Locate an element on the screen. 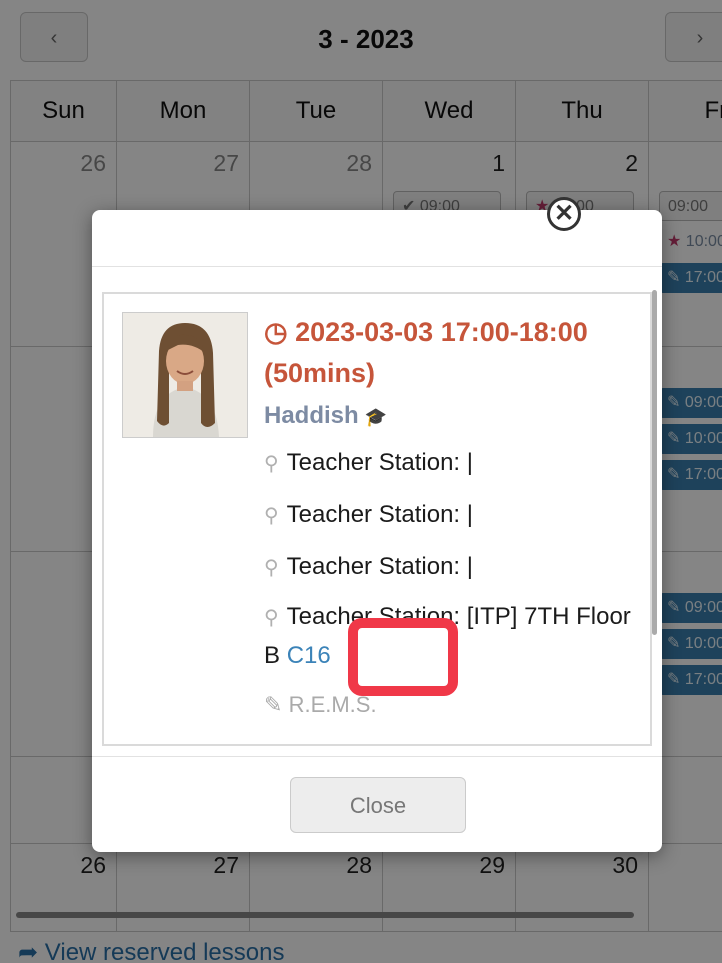  teacher-photo is located at coordinates (185, 375).